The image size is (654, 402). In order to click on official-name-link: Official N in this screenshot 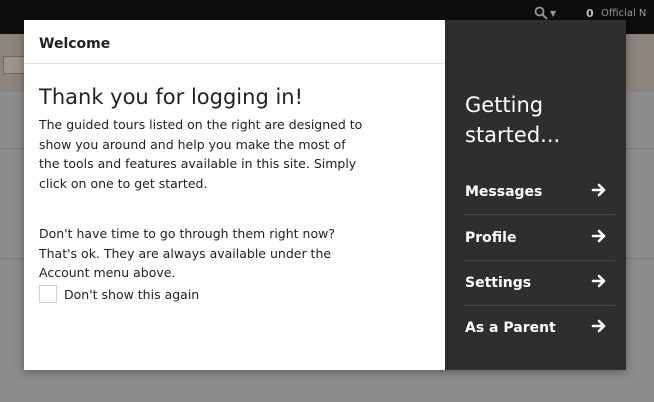, I will do `click(623, 13)`.